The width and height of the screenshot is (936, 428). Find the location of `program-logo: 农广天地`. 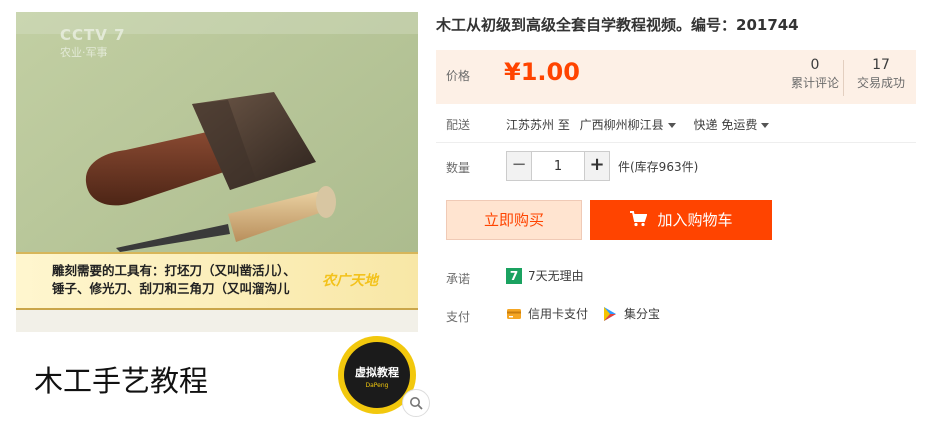

program-logo: 农广天地 is located at coordinates (350, 281).